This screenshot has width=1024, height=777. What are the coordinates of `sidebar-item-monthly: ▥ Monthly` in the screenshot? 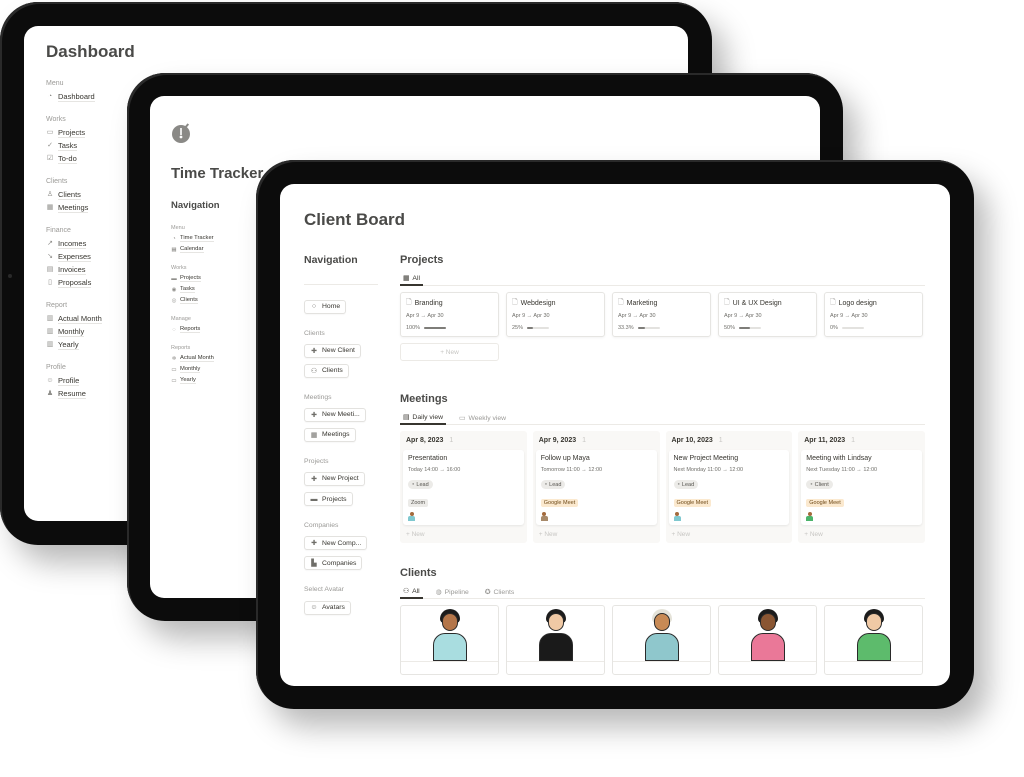 It's located at (90, 331).